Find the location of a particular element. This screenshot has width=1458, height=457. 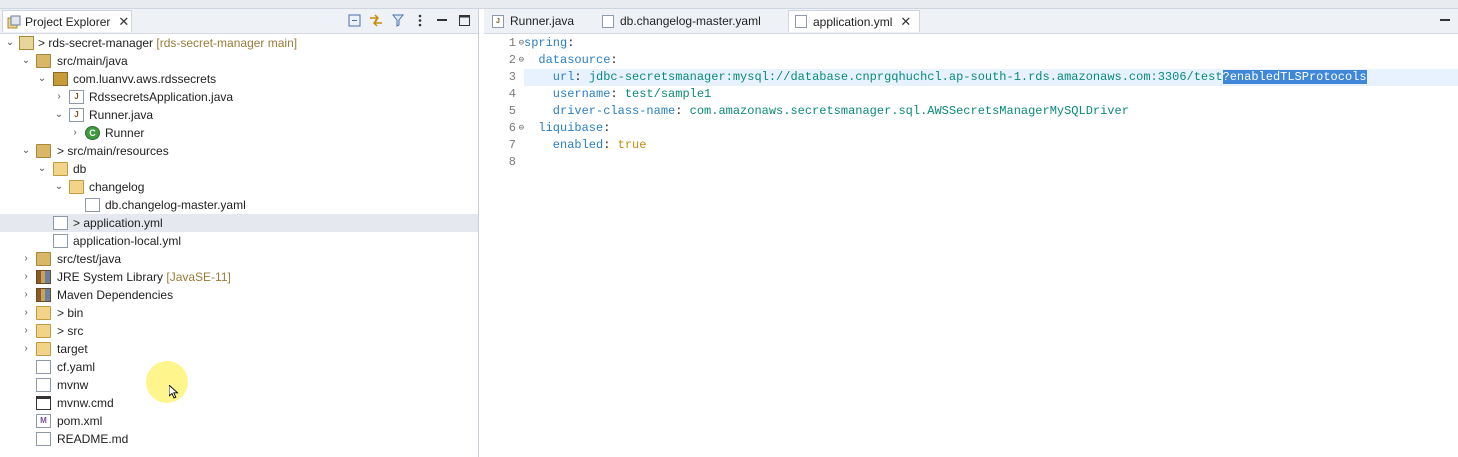

tree-item-application-local-yml: application-local.yml is located at coordinates (239, 241).